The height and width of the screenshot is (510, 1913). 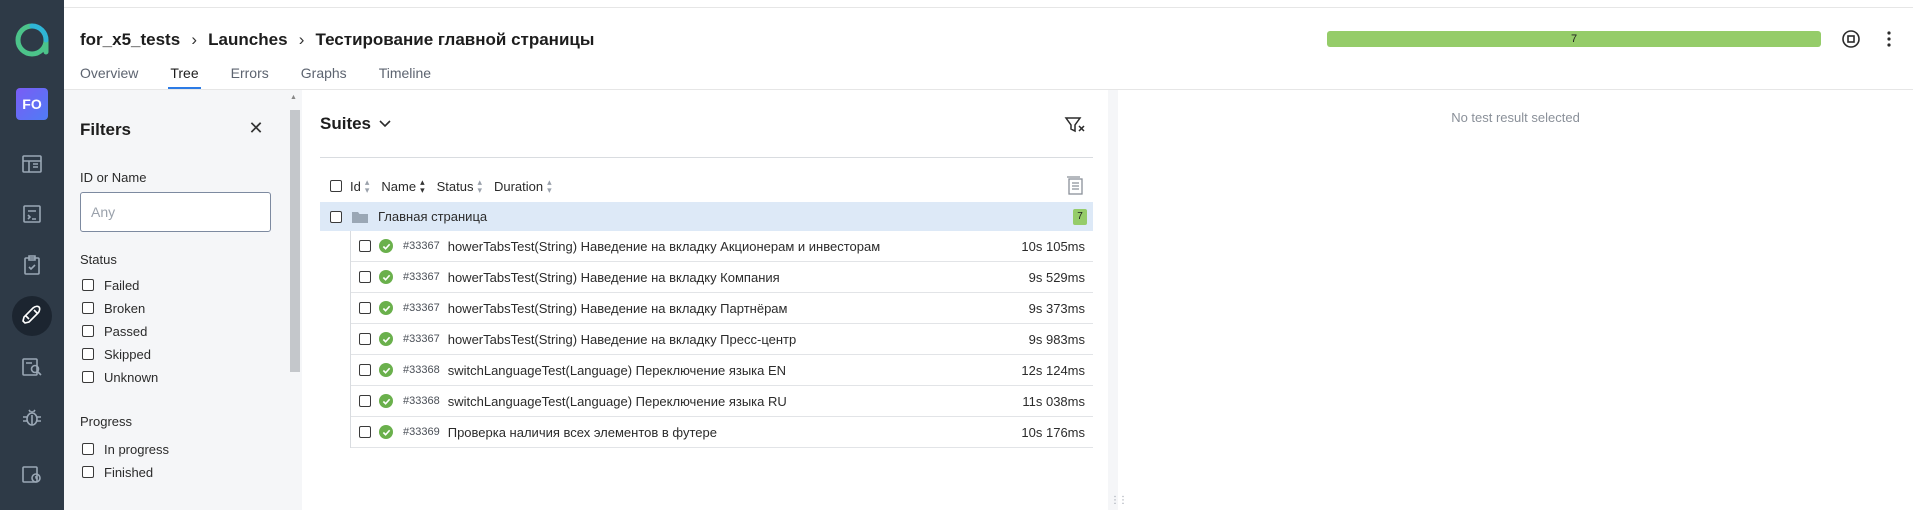 I want to click on table-settings-icon, so click(x=1075, y=186).